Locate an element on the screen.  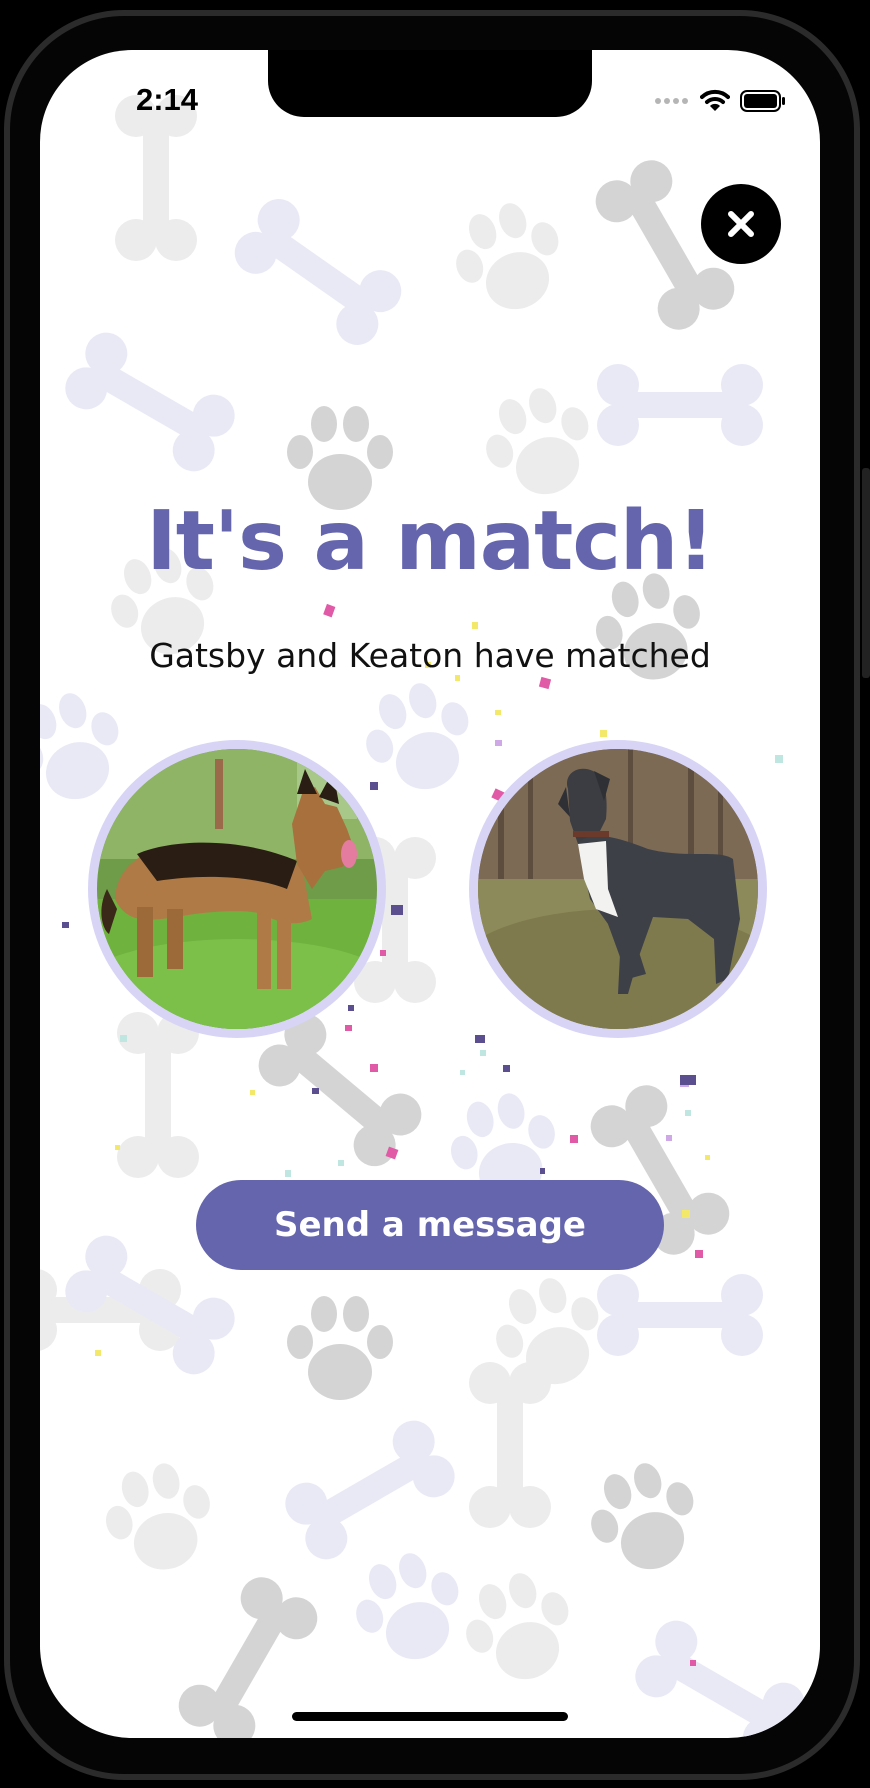
close-icon is located at coordinates (741, 224).